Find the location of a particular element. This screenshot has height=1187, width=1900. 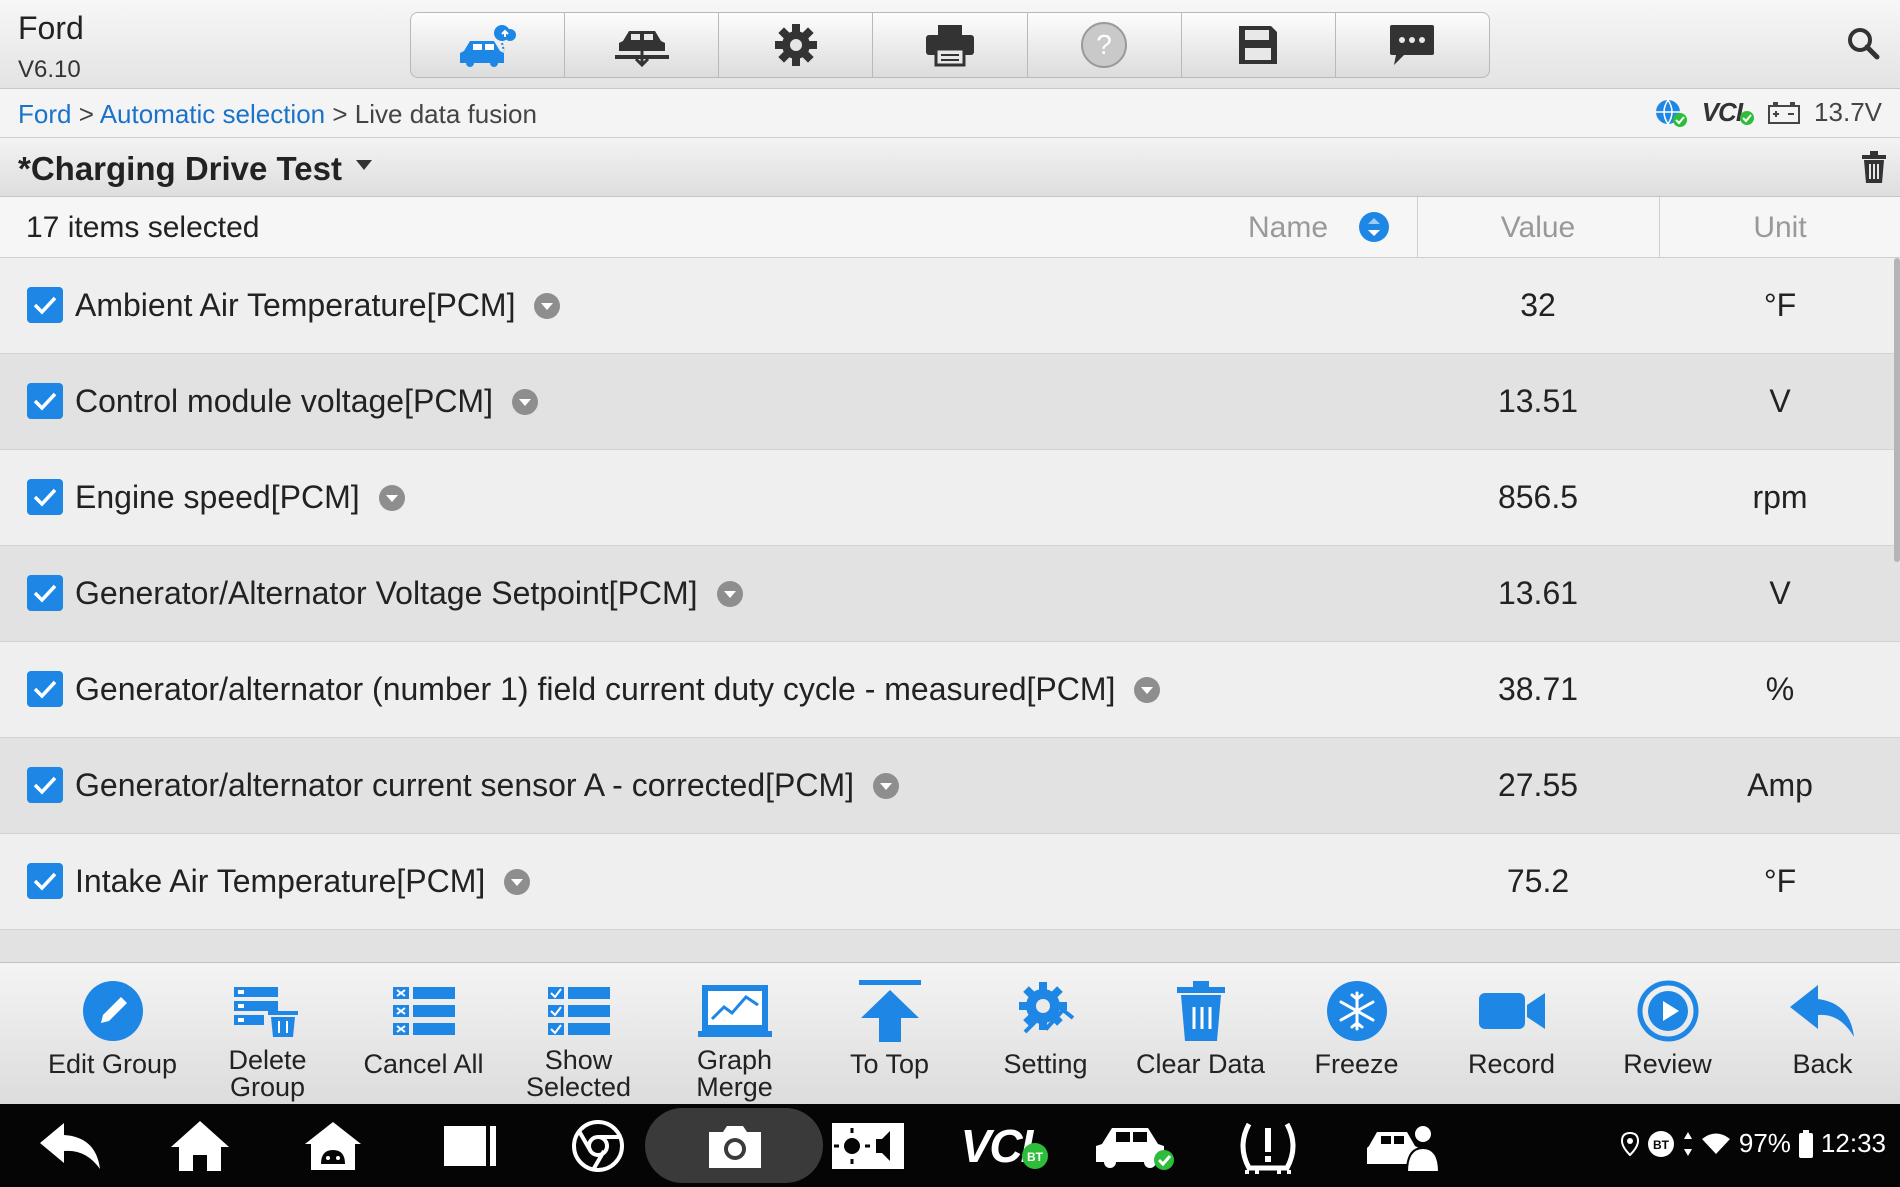

edit-group-button: Edit Group is located at coordinates (112, 1034).